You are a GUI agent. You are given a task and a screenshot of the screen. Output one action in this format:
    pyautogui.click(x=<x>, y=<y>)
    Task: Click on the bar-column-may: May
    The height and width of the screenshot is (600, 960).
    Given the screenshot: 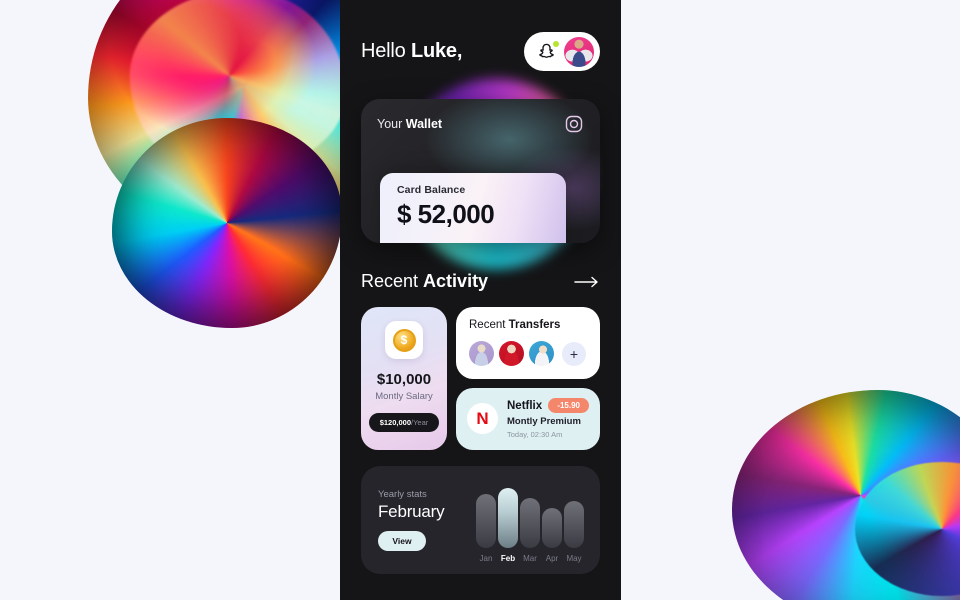 What is the action you would take?
    pyautogui.click(x=574, y=532)
    